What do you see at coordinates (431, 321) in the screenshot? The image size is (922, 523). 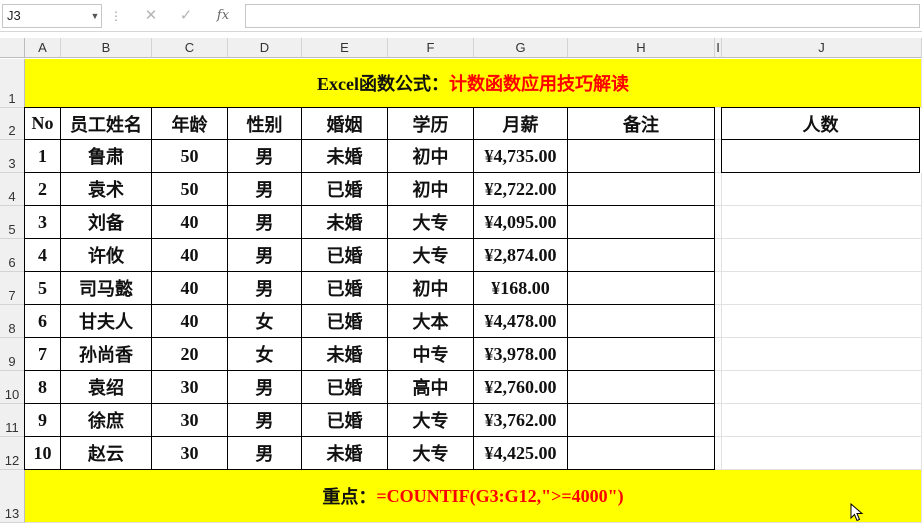 I see `table-cell: 大本` at bounding box center [431, 321].